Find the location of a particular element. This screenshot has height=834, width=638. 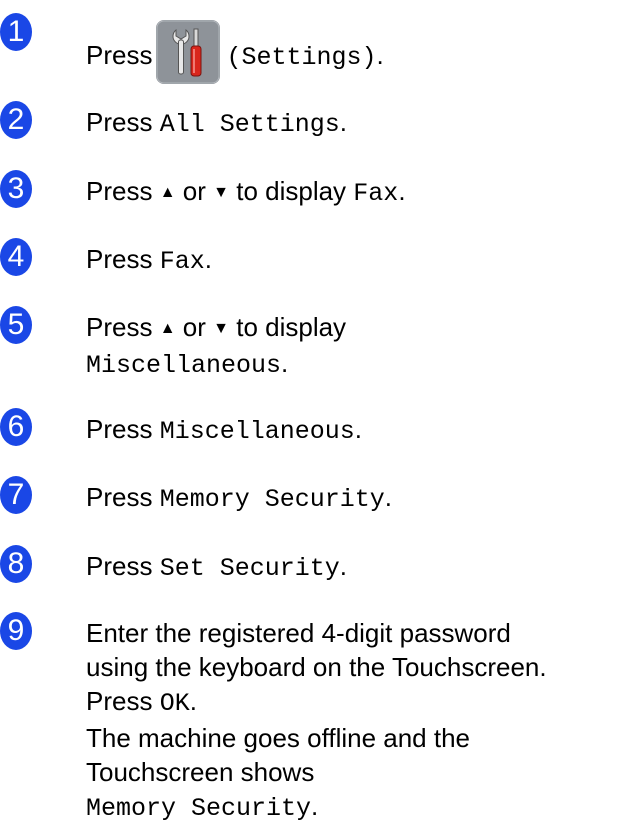

step-text: Press All Settings. is located at coordinates (360, 123).